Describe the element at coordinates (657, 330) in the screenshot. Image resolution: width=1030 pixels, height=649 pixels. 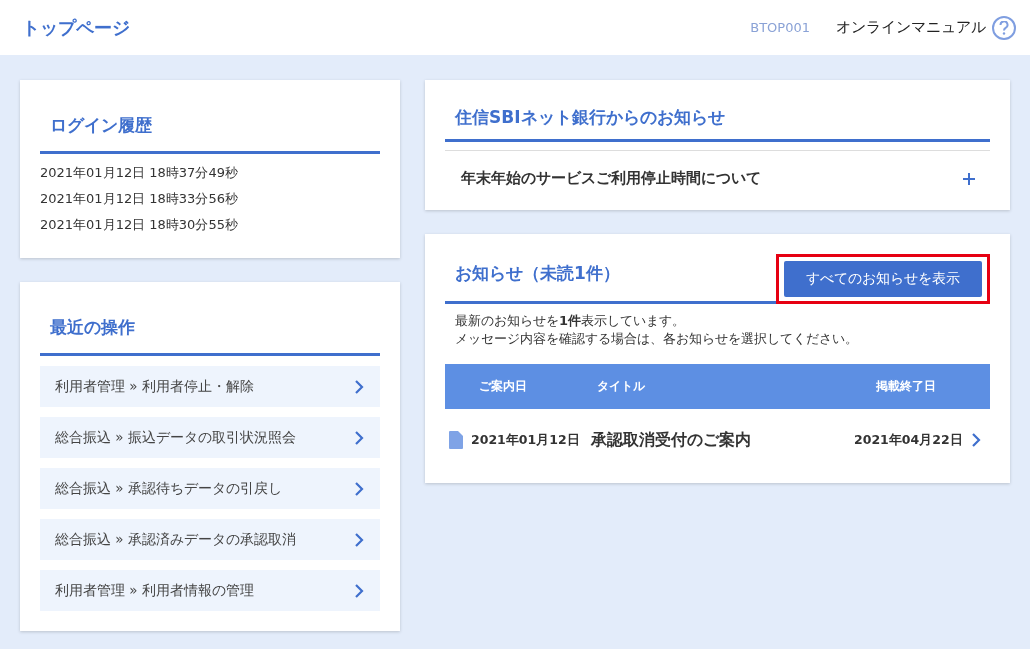
I see `notices-description: 最新のお知らせを1件表示しています。 メッセージ内容を確認する場合は、各お知らせを選択してください。` at that location.